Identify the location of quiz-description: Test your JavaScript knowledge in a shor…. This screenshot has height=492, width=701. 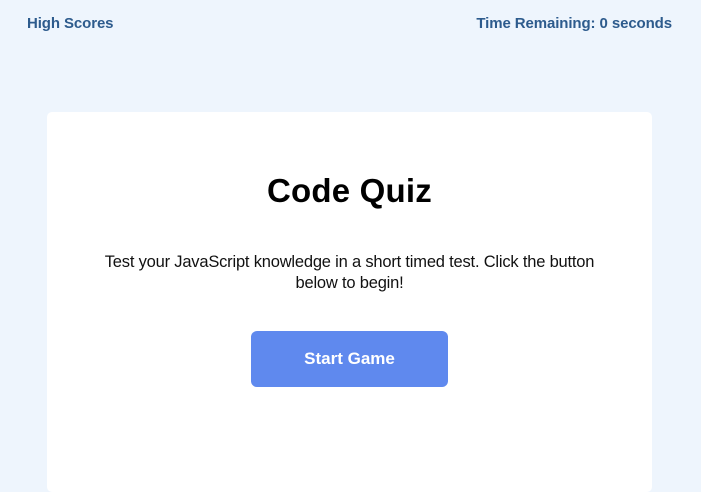
(349, 272).